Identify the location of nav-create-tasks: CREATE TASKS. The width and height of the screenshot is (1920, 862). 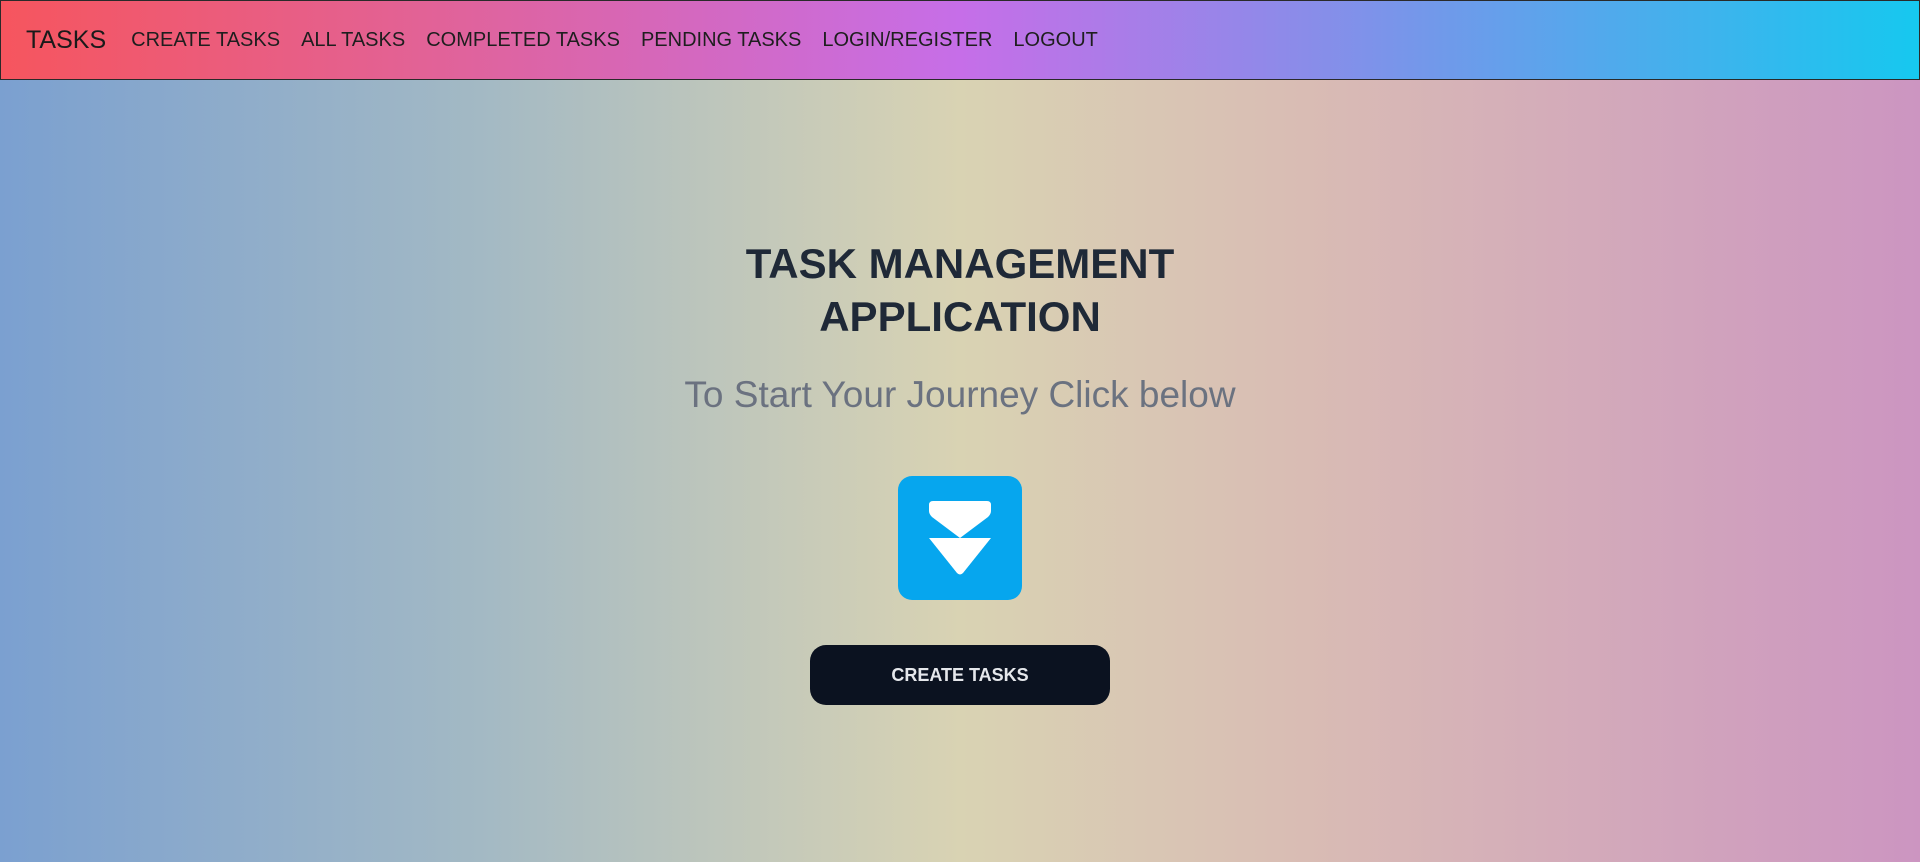
(205, 40).